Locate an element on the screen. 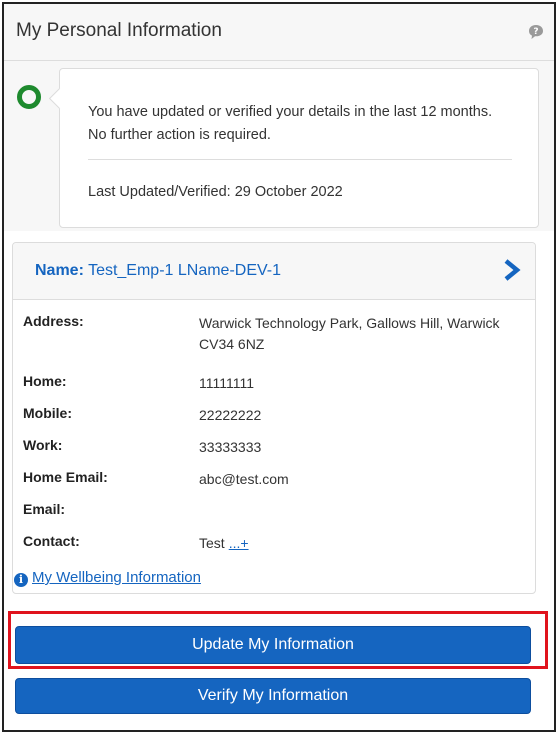 This screenshot has height=734, width=560. info-icon: i is located at coordinates (21, 580).